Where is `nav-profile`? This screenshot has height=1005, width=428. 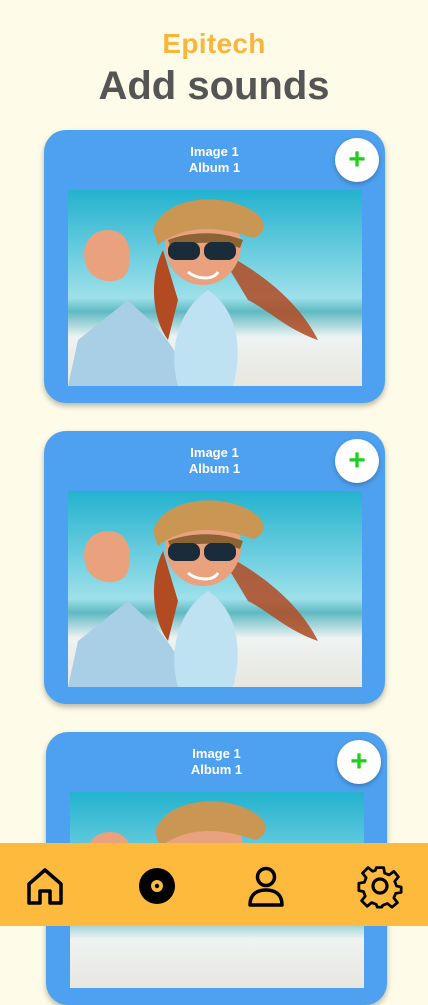
nav-profile is located at coordinates (266, 886).